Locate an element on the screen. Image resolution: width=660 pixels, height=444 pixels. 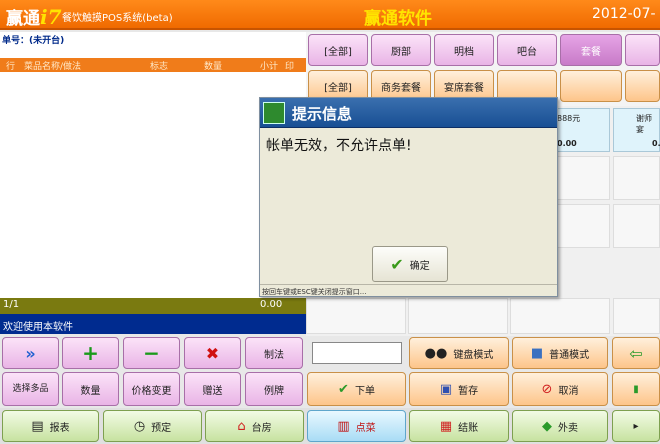
col-qty: 数量 is located at coordinates (213, 67).